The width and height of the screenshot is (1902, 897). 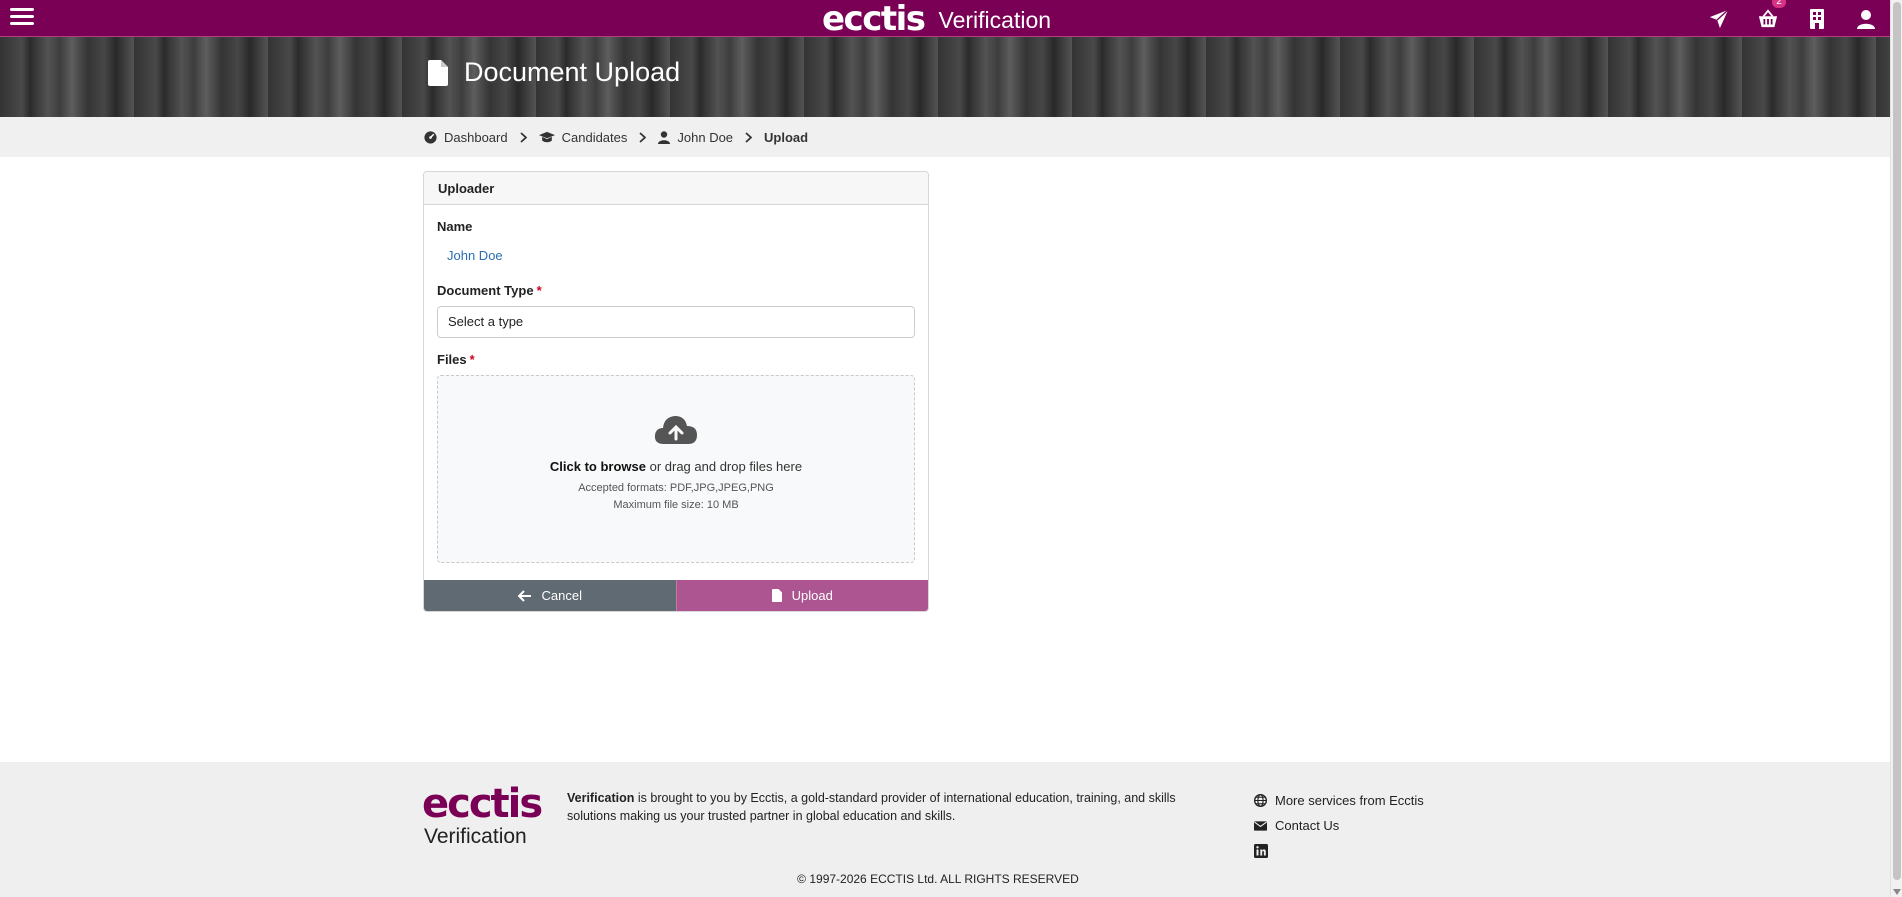 I want to click on brand-logo: ecctis, so click(x=874, y=19).